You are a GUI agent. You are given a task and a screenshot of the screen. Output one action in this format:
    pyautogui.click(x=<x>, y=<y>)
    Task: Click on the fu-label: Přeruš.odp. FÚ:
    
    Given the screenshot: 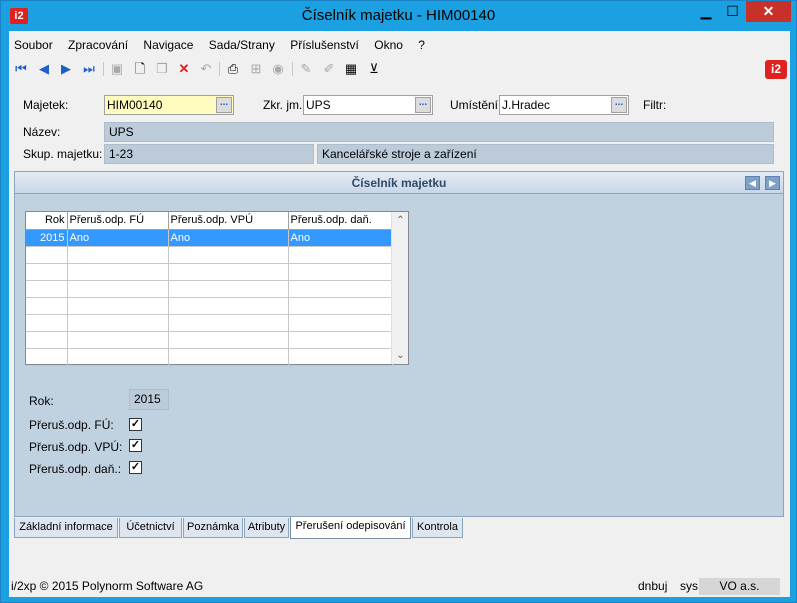 What is the action you would take?
    pyautogui.click(x=71, y=425)
    